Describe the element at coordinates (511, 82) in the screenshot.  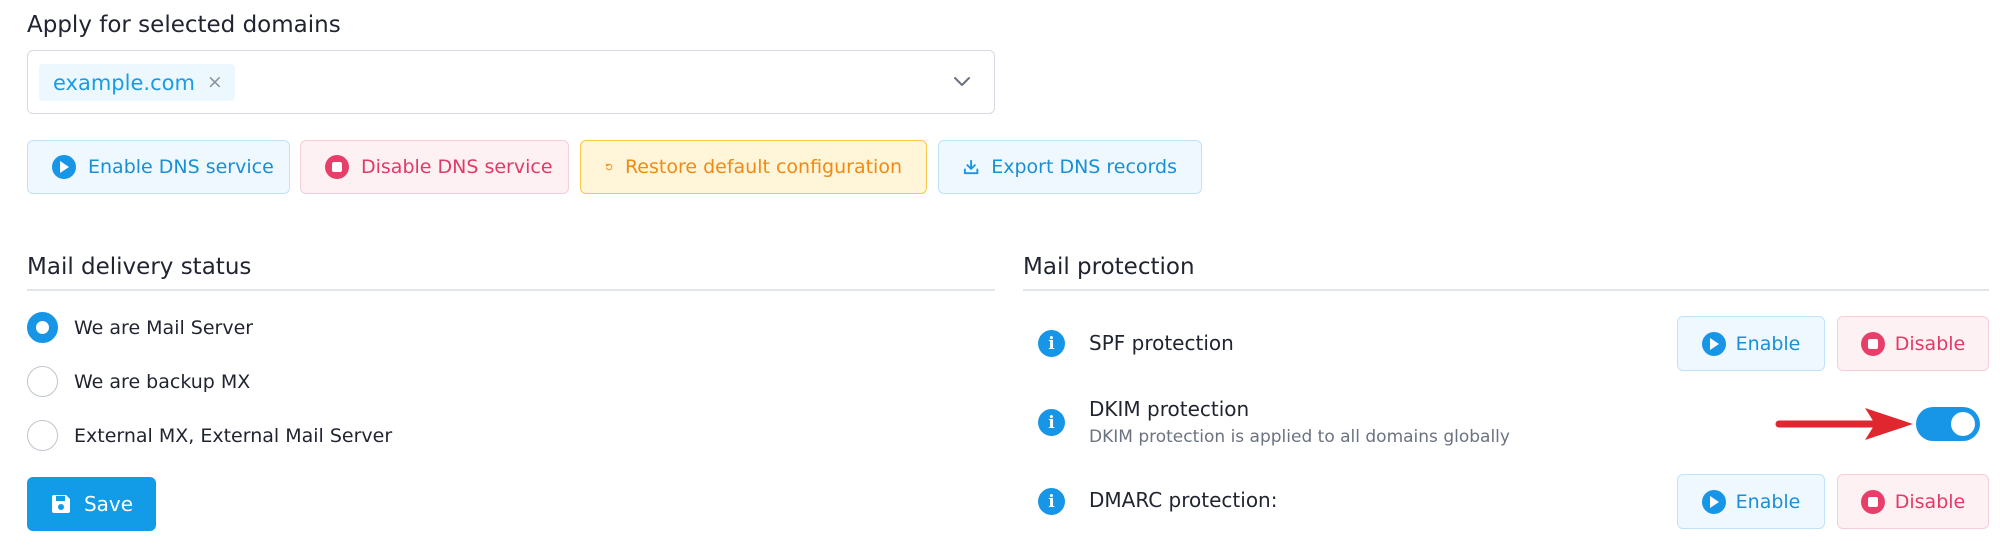
I see `domain-select: example.com ×` at that location.